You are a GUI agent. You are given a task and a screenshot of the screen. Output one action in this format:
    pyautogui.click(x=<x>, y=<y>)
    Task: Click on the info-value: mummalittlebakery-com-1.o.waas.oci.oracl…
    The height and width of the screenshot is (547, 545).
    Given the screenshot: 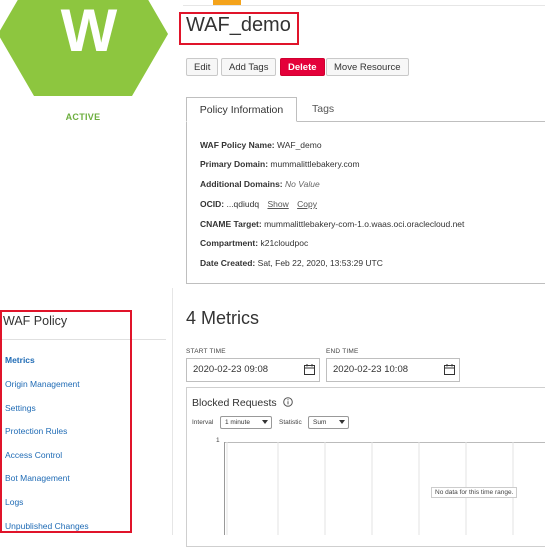 What is the action you would take?
    pyautogui.click(x=364, y=224)
    